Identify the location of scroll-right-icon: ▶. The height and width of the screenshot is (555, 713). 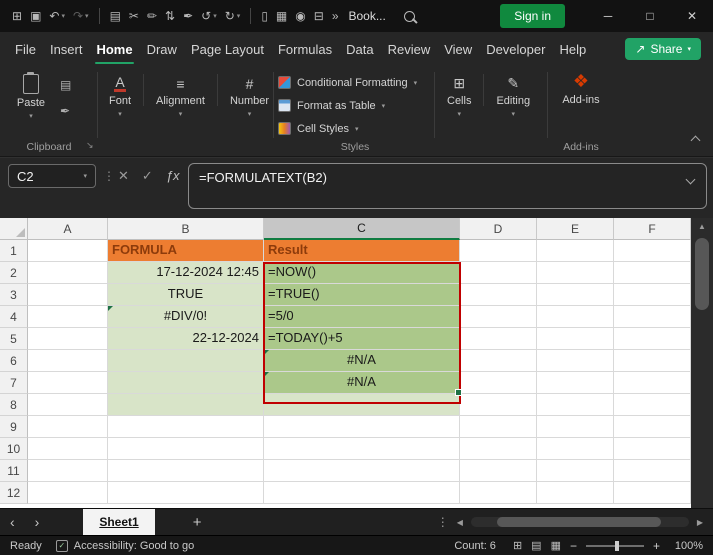
(700, 522).